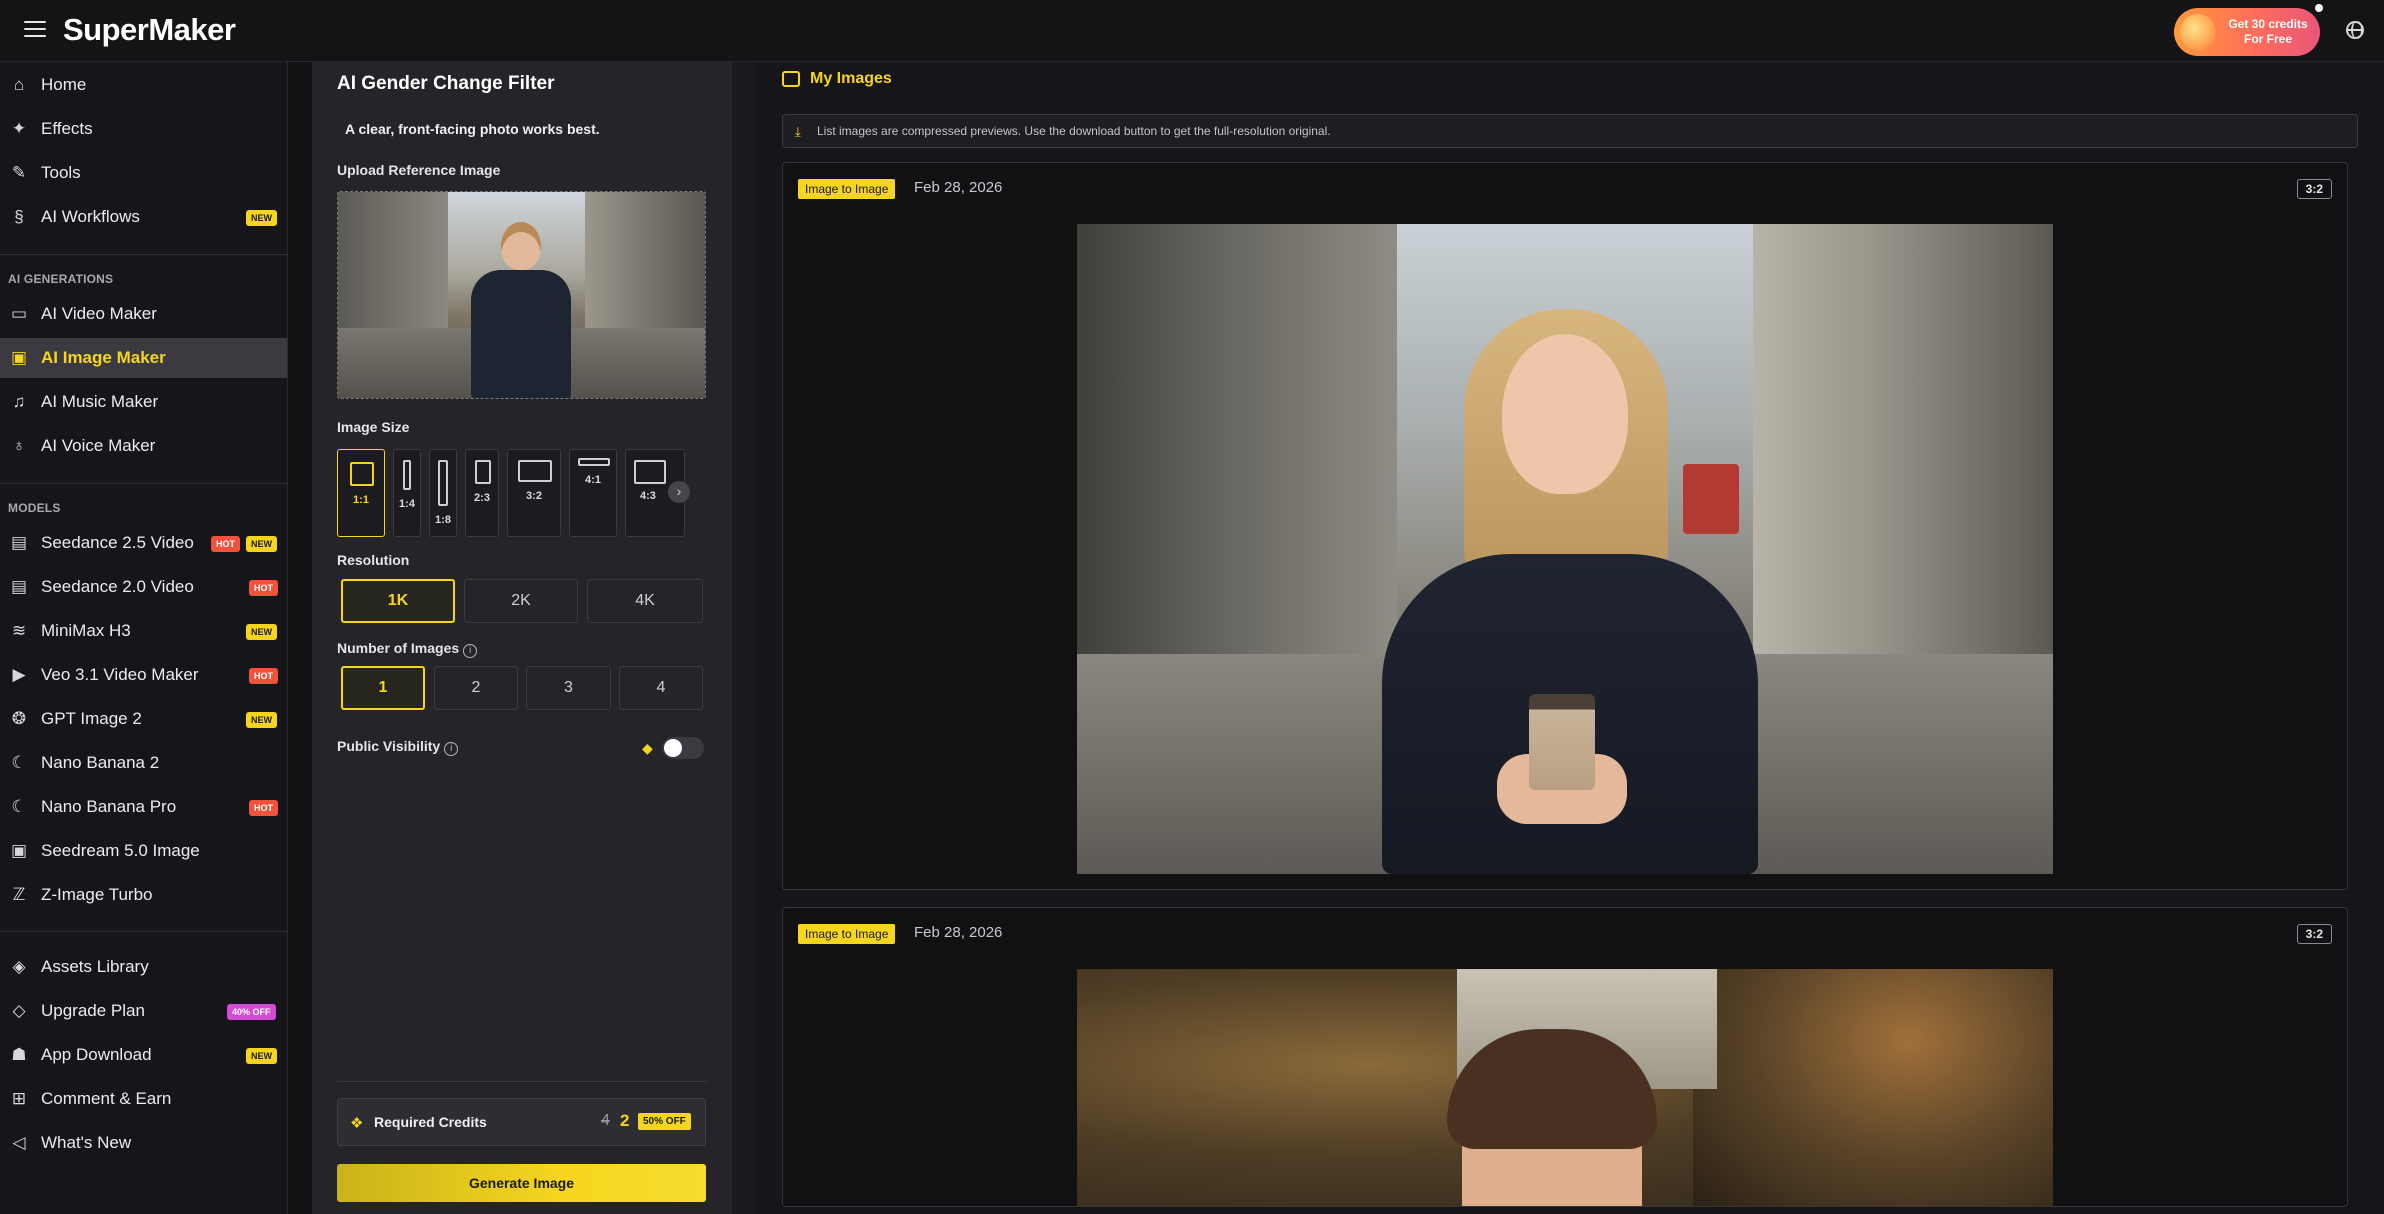 Image resolution: width=2384 pixels, height=1214 pixels. I want to click on panel-gutter, so click(744, 638).